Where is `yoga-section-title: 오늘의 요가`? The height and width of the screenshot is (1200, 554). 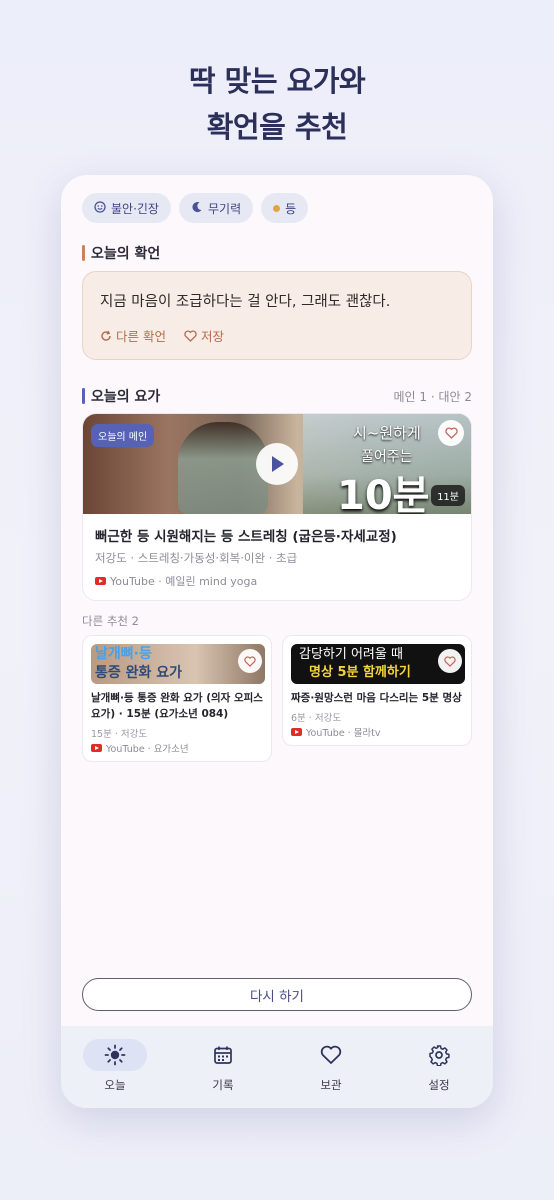
yoga-section-title: 오늘의 요가 is located at coordinates (121, 396).